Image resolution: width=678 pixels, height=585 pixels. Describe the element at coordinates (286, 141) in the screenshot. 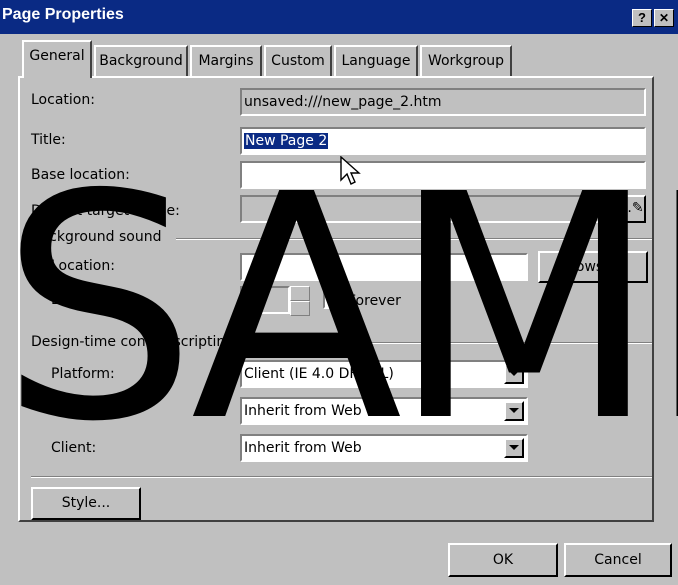

I see `title-input-value: New Page 2` at that location.